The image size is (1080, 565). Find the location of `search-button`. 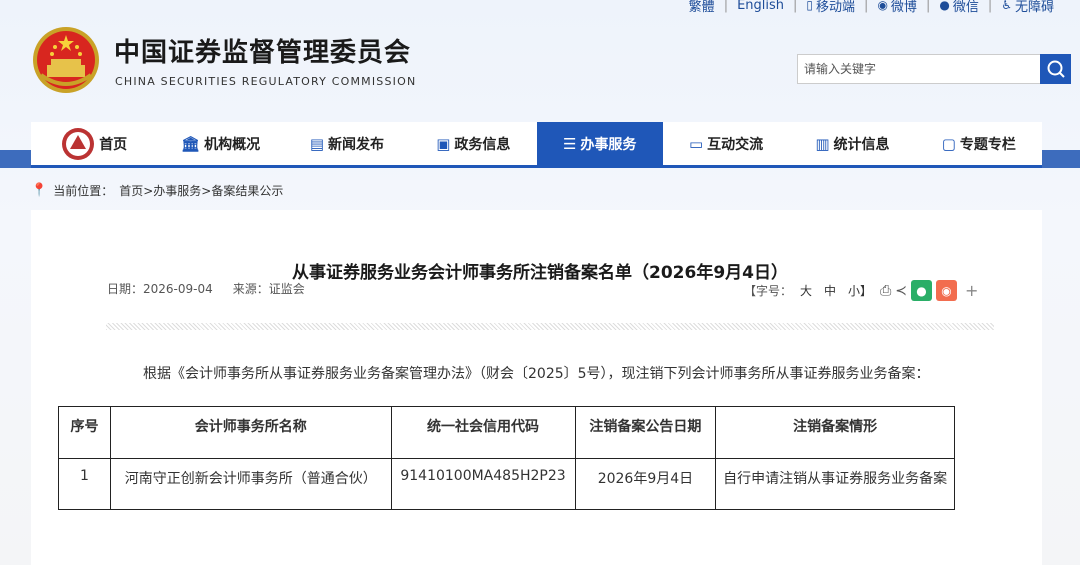

search-button is located at coordinates (1055, 69).